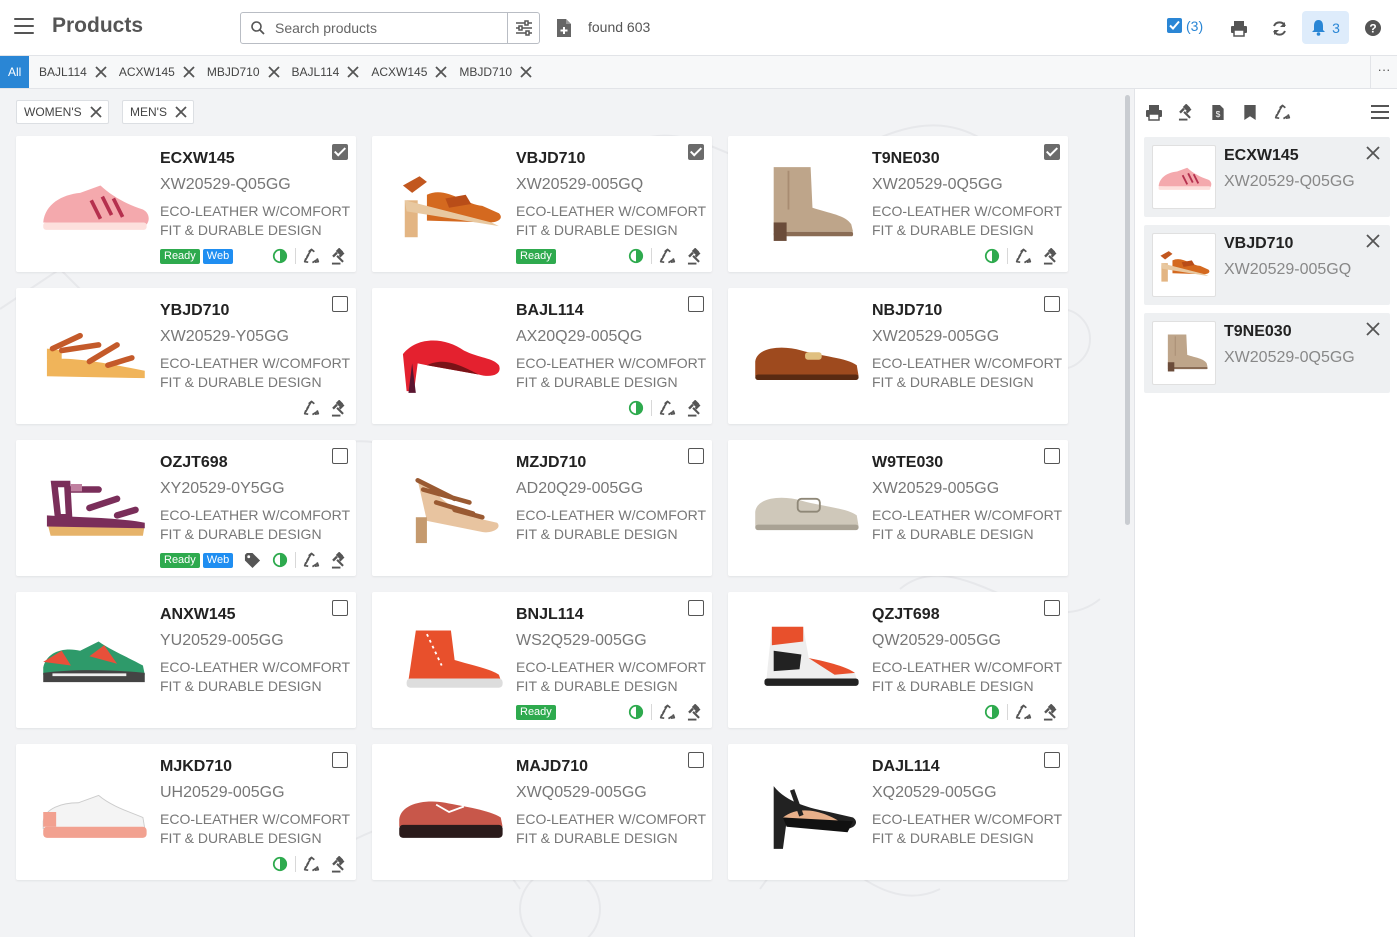 The height and width of the screenshot is (937, 1397). Describe the element at coordinates (1325, 27) in the screenshot. I see `notifications-button: 3` at that location.